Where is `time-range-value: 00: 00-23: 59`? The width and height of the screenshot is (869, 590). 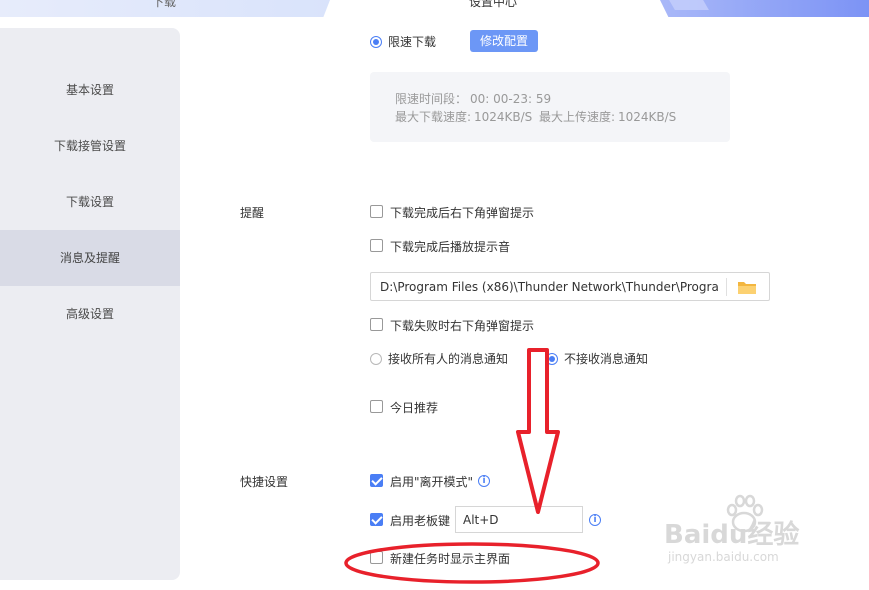 time-range-value: 00: 00-23: 59 is located at coordinates (511, 99).